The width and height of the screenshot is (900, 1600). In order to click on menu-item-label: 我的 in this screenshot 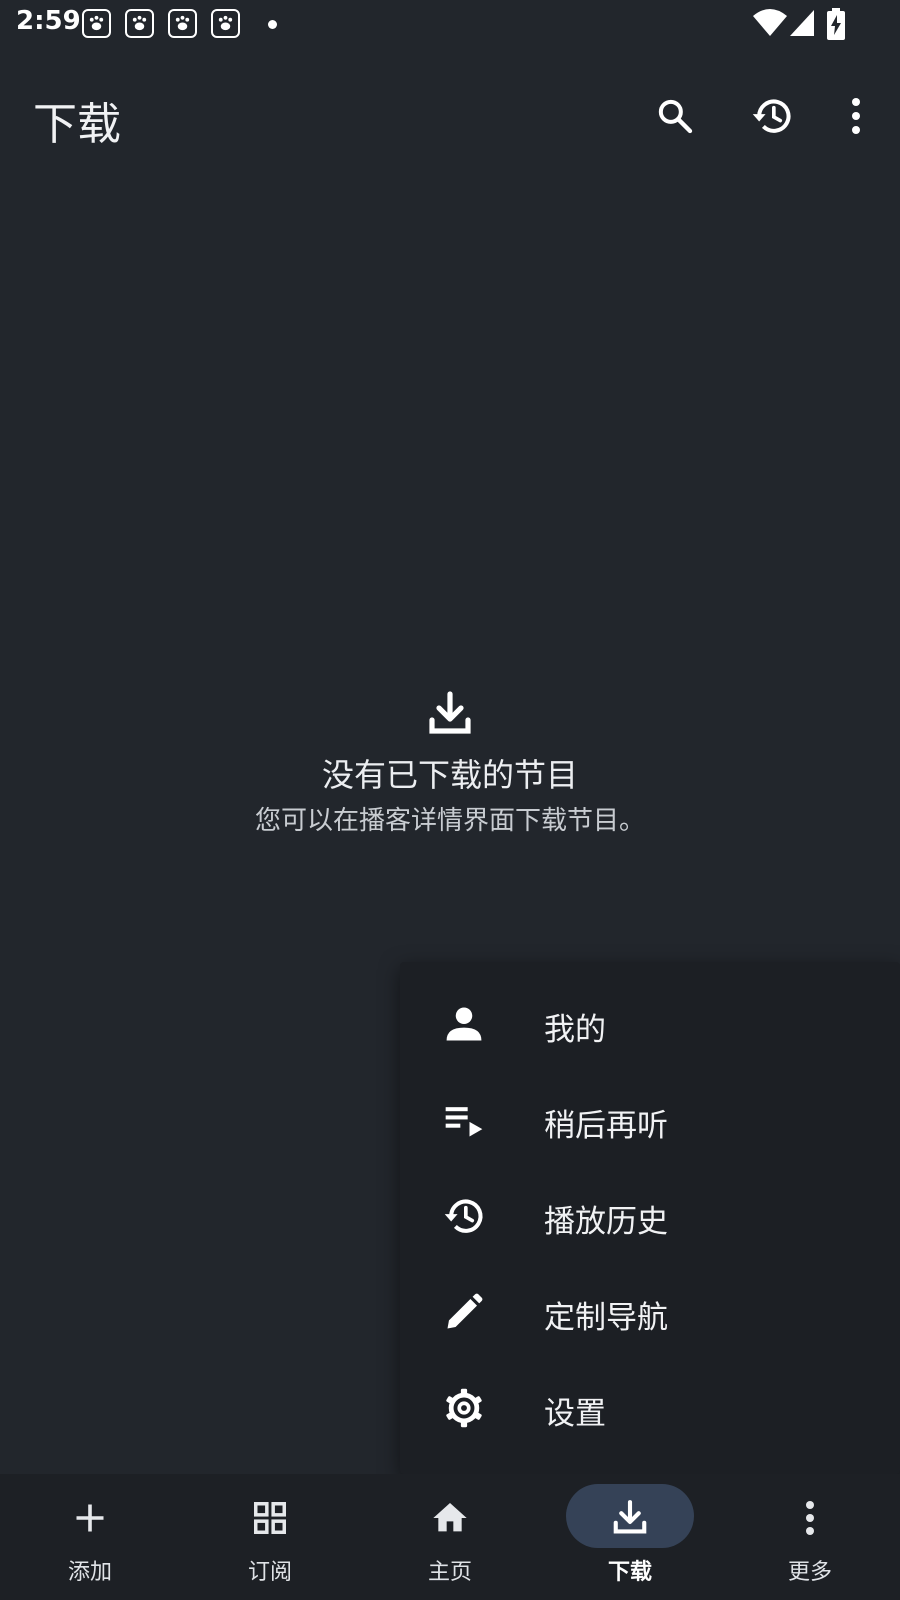, I will do `click(575, 1030)`.